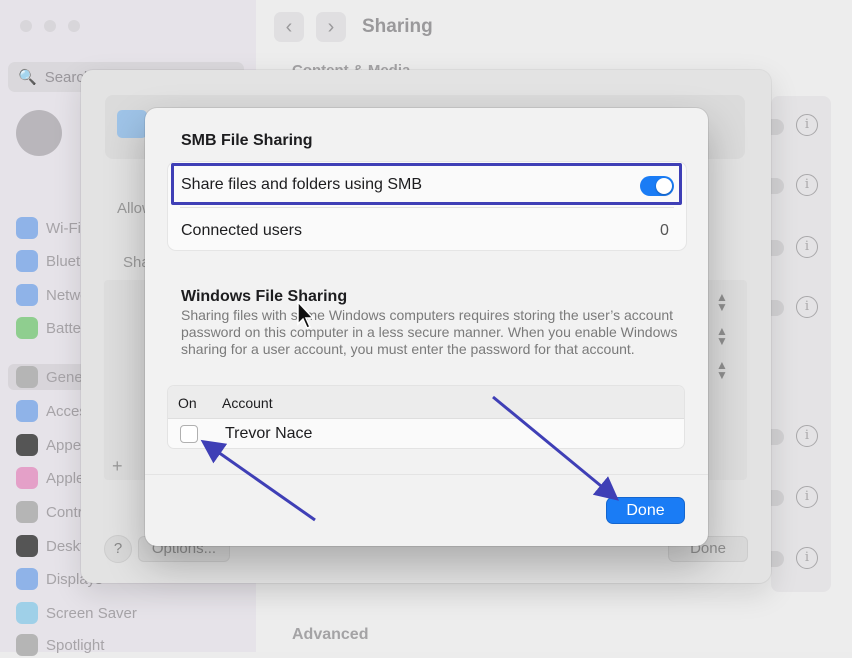 The image size is (852, 658). Describe the element at coordinates (26, 26) in the screenshot. I see `close-window-button` at that location.